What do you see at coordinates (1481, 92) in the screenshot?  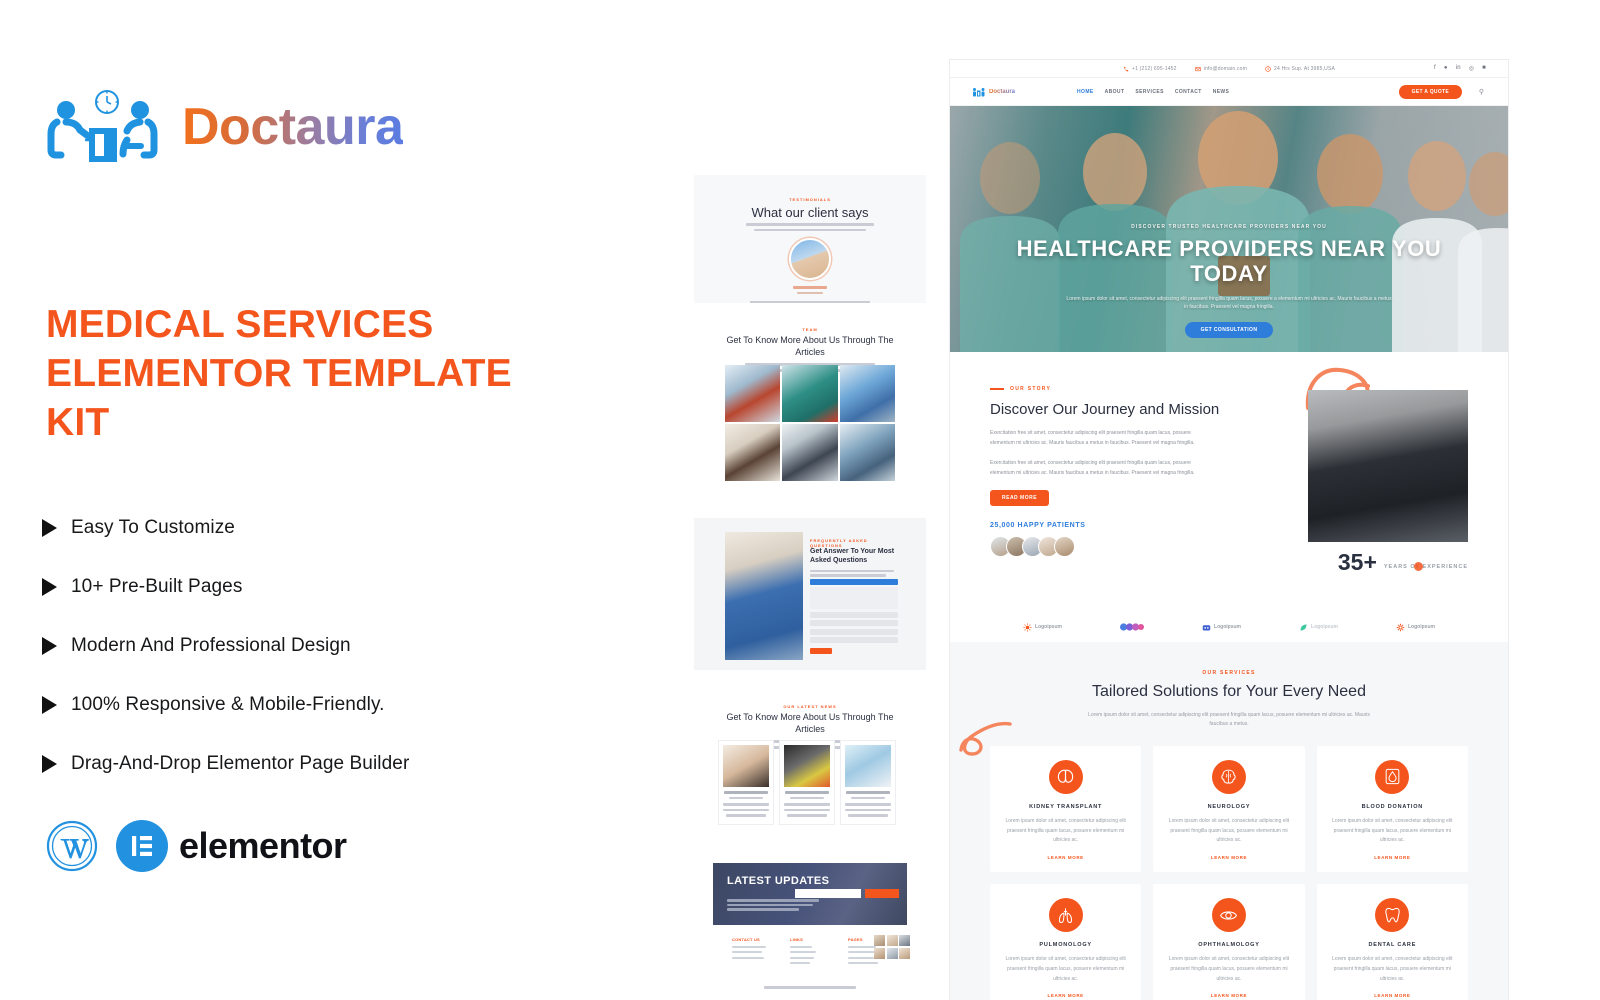 I see `search-icon: ⚲` at bounding box center [1481, 92].